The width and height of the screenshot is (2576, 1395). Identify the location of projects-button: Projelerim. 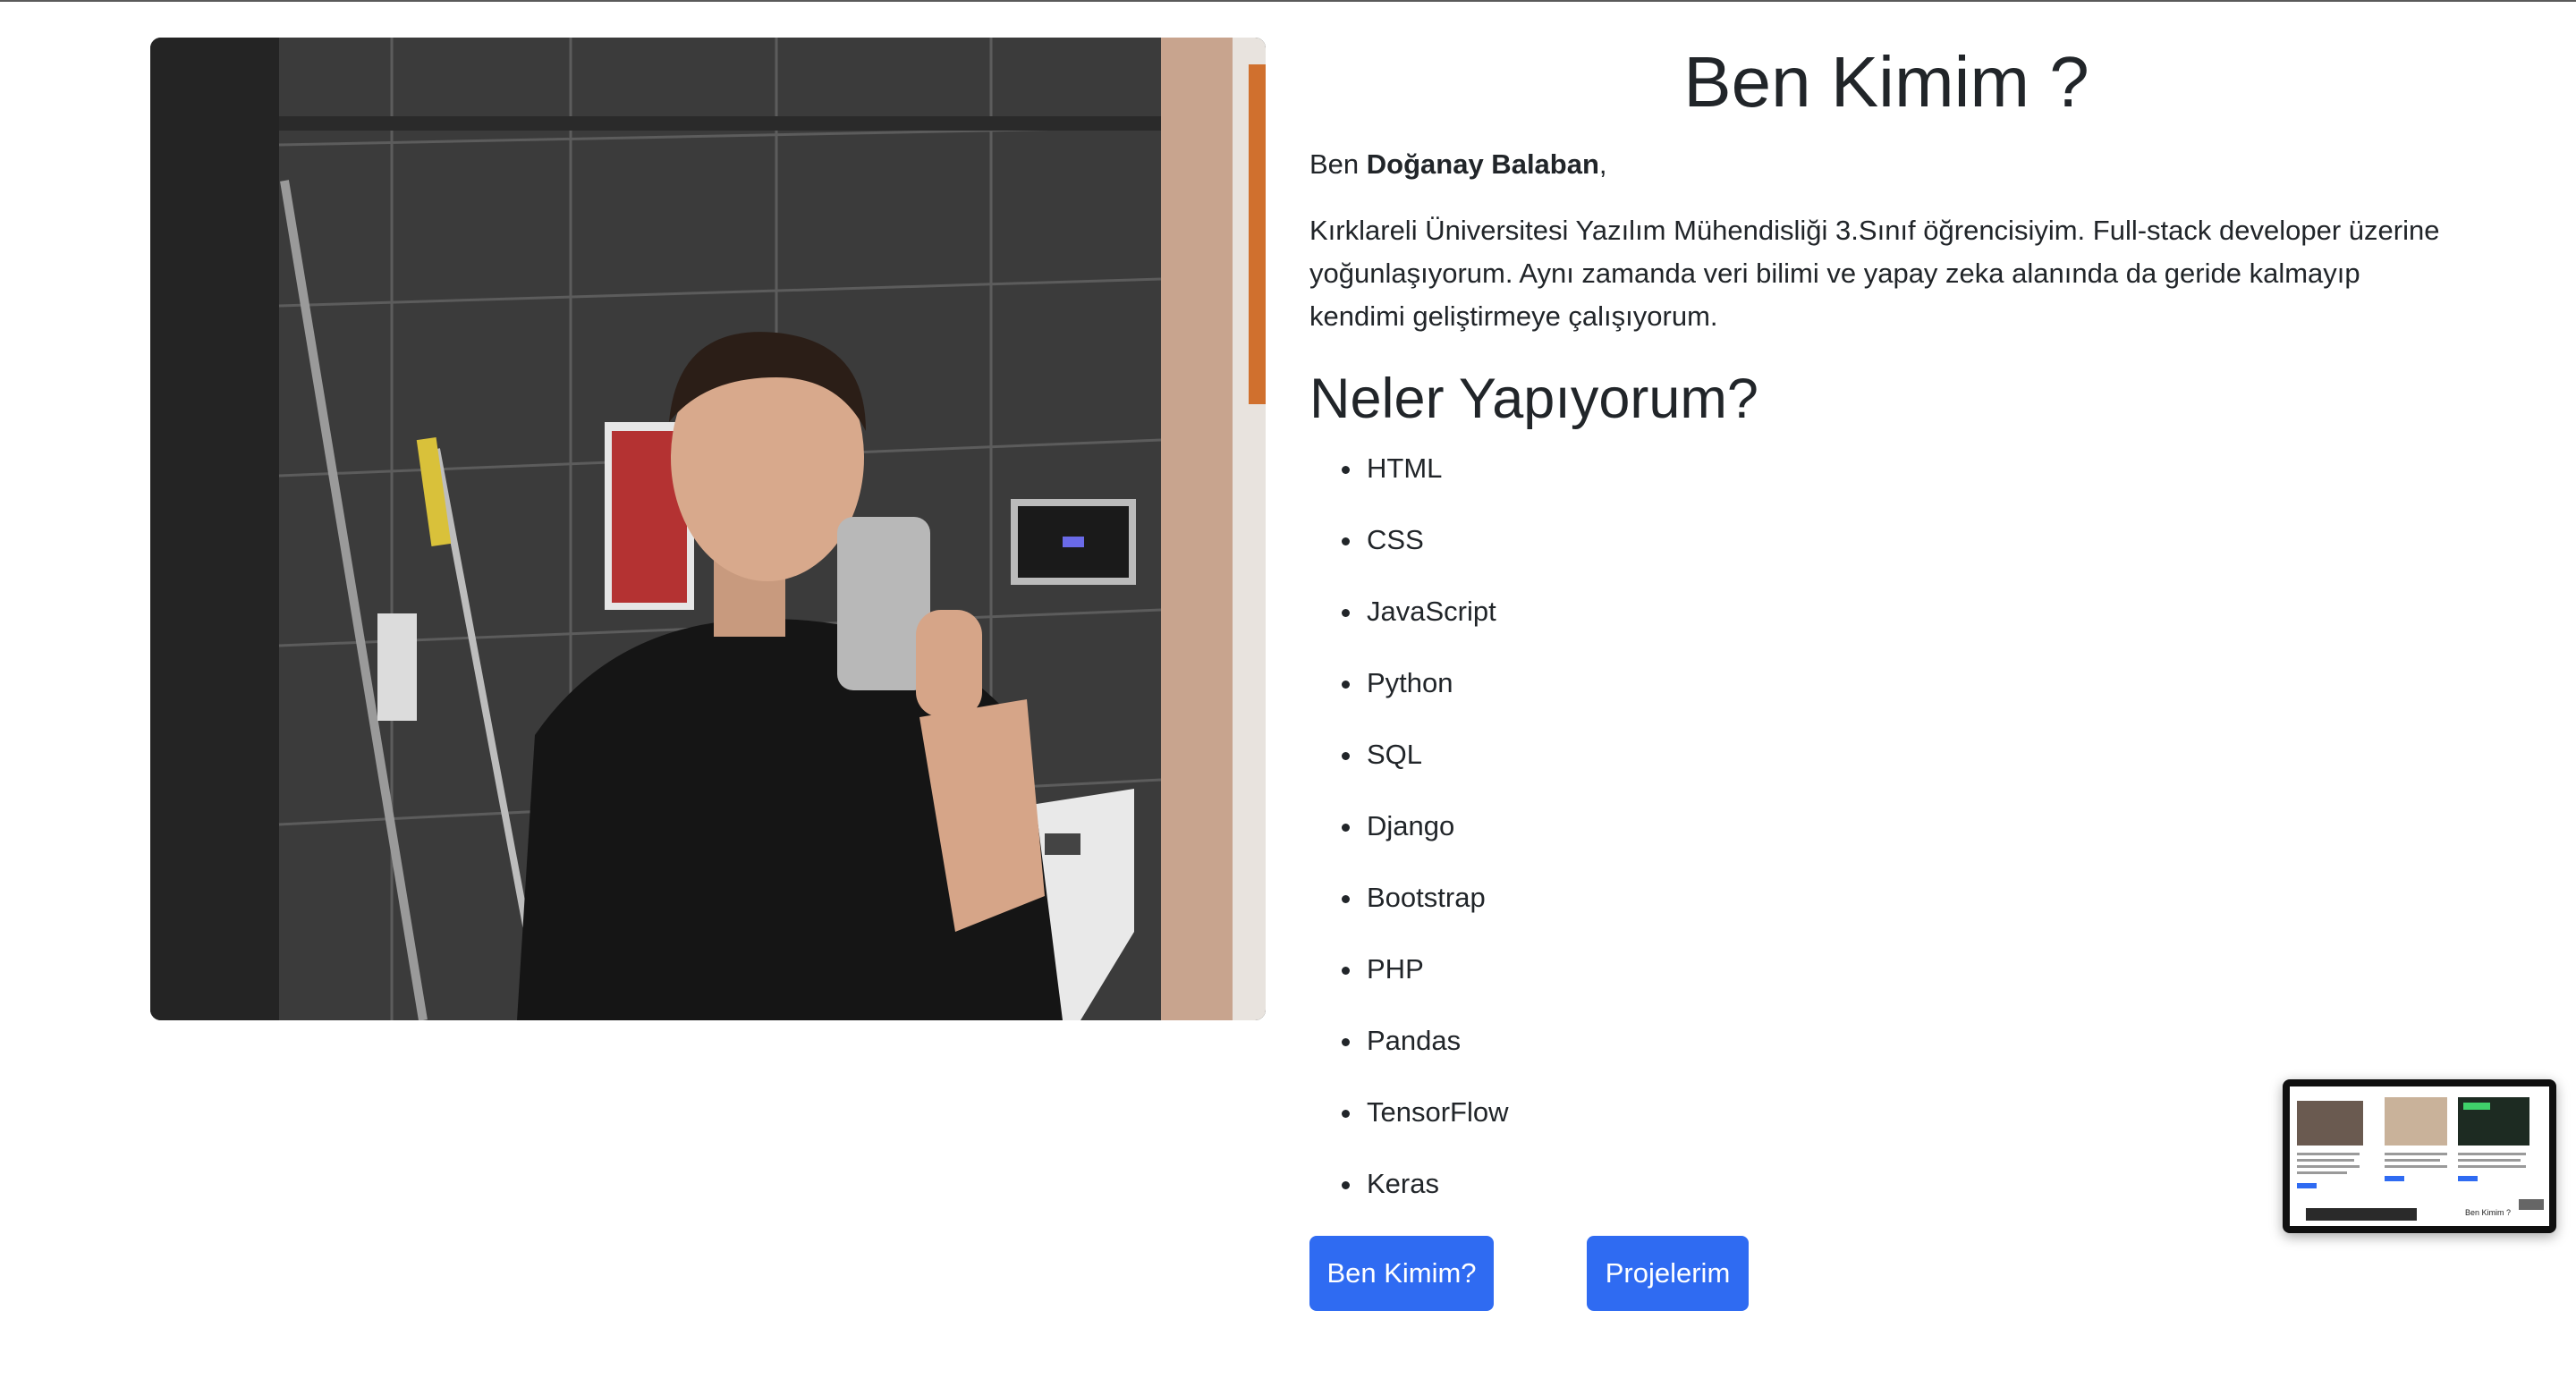
(1668, 1273).